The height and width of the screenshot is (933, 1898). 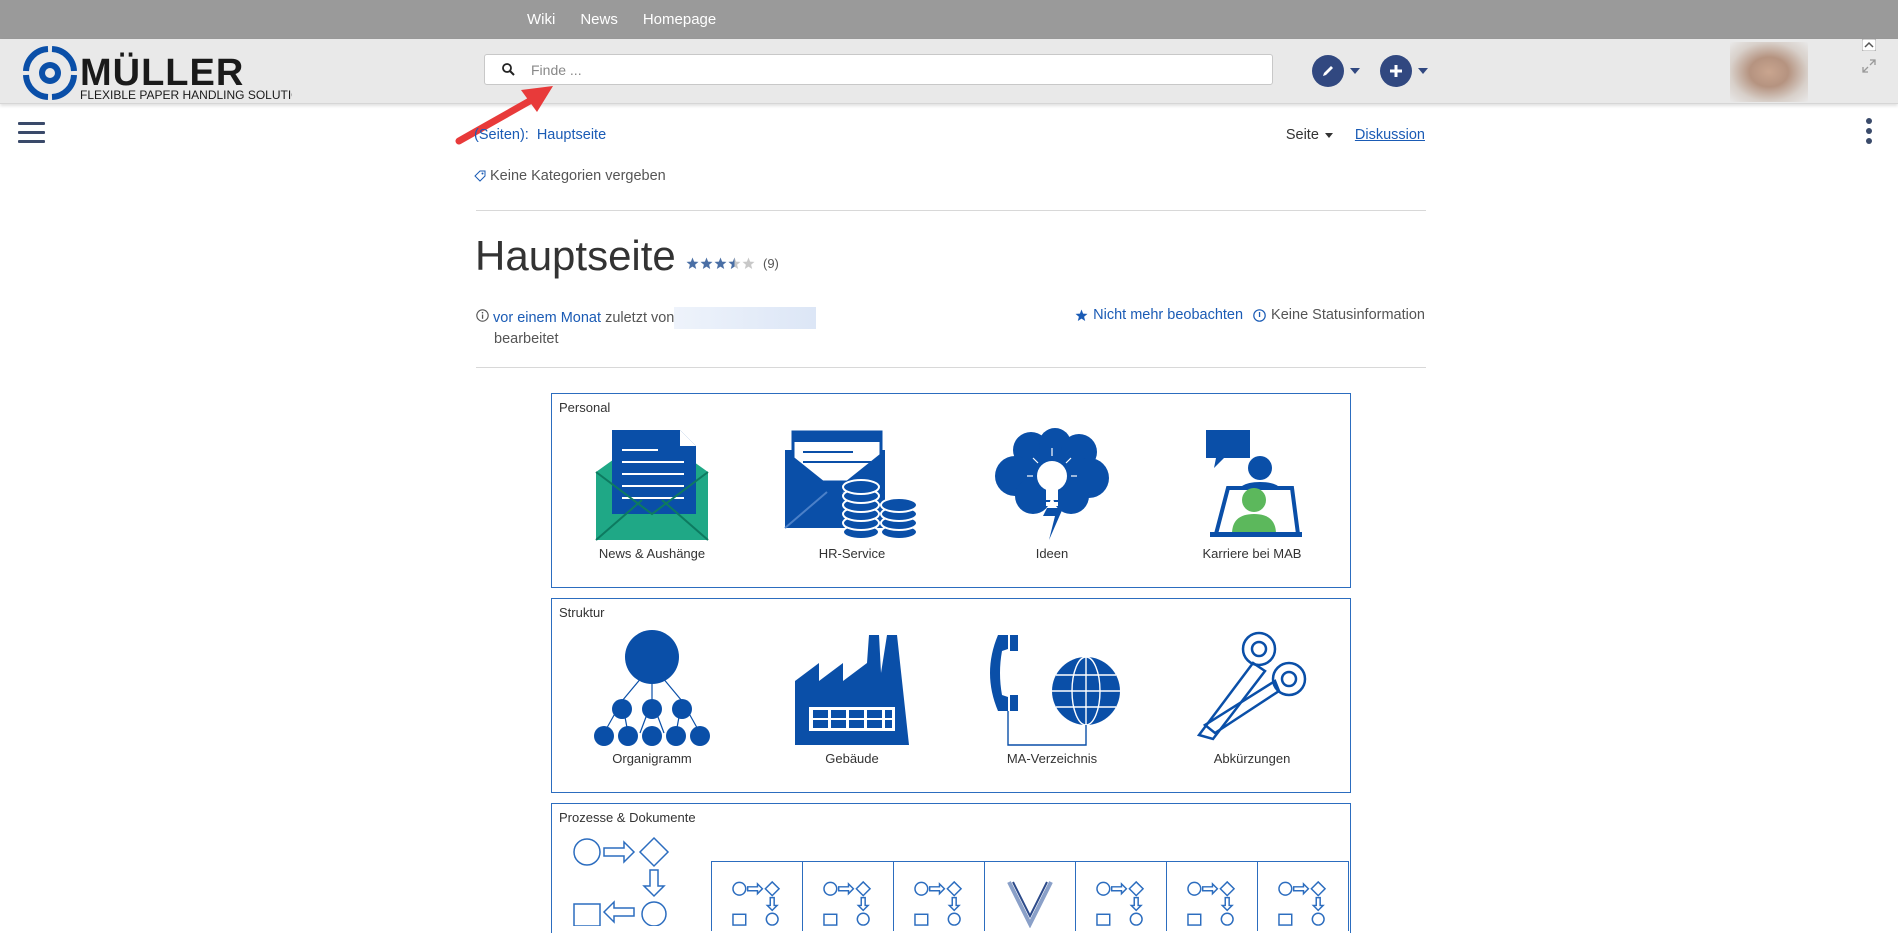 What do you see at coordinates (1396, 71) in the screenshot?
I see `plus-icon` at bounding box center [1396, 71].